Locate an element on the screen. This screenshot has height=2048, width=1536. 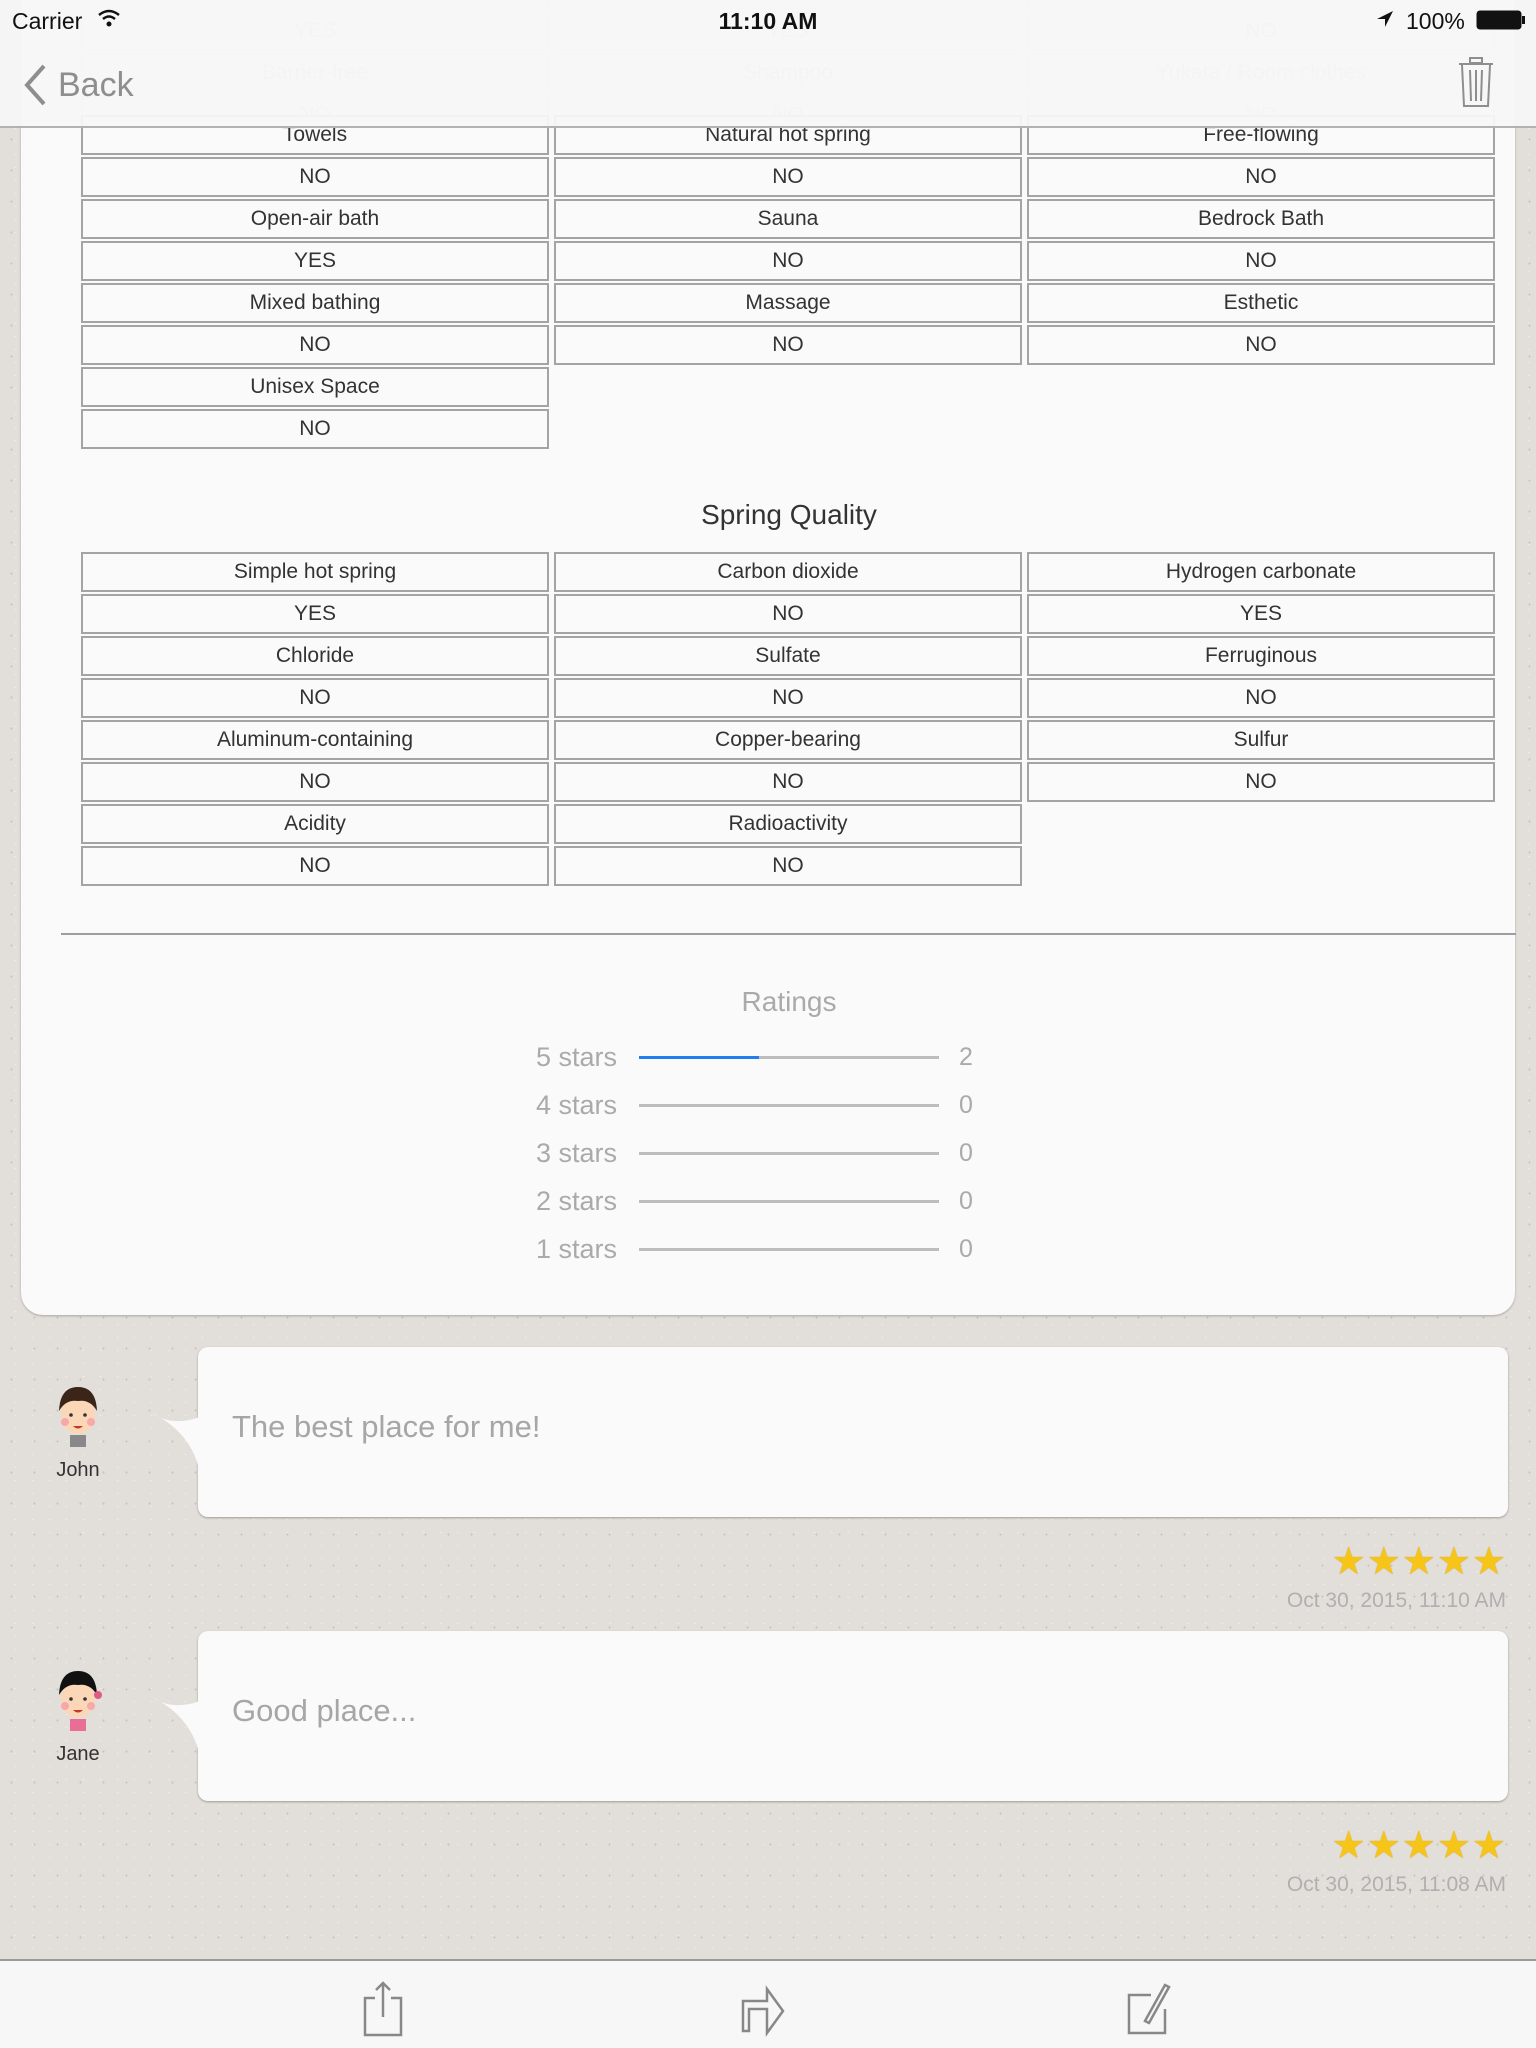
item-label: Simple hot spring is located at coordinates (315, 572).